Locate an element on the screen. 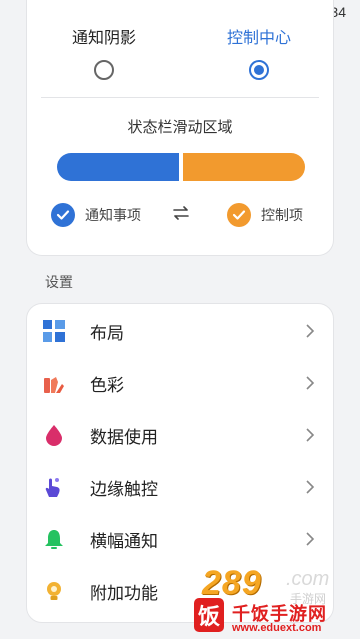  mode-notification-shade-label: 通知阴影 is located at coordinates (103, 38).